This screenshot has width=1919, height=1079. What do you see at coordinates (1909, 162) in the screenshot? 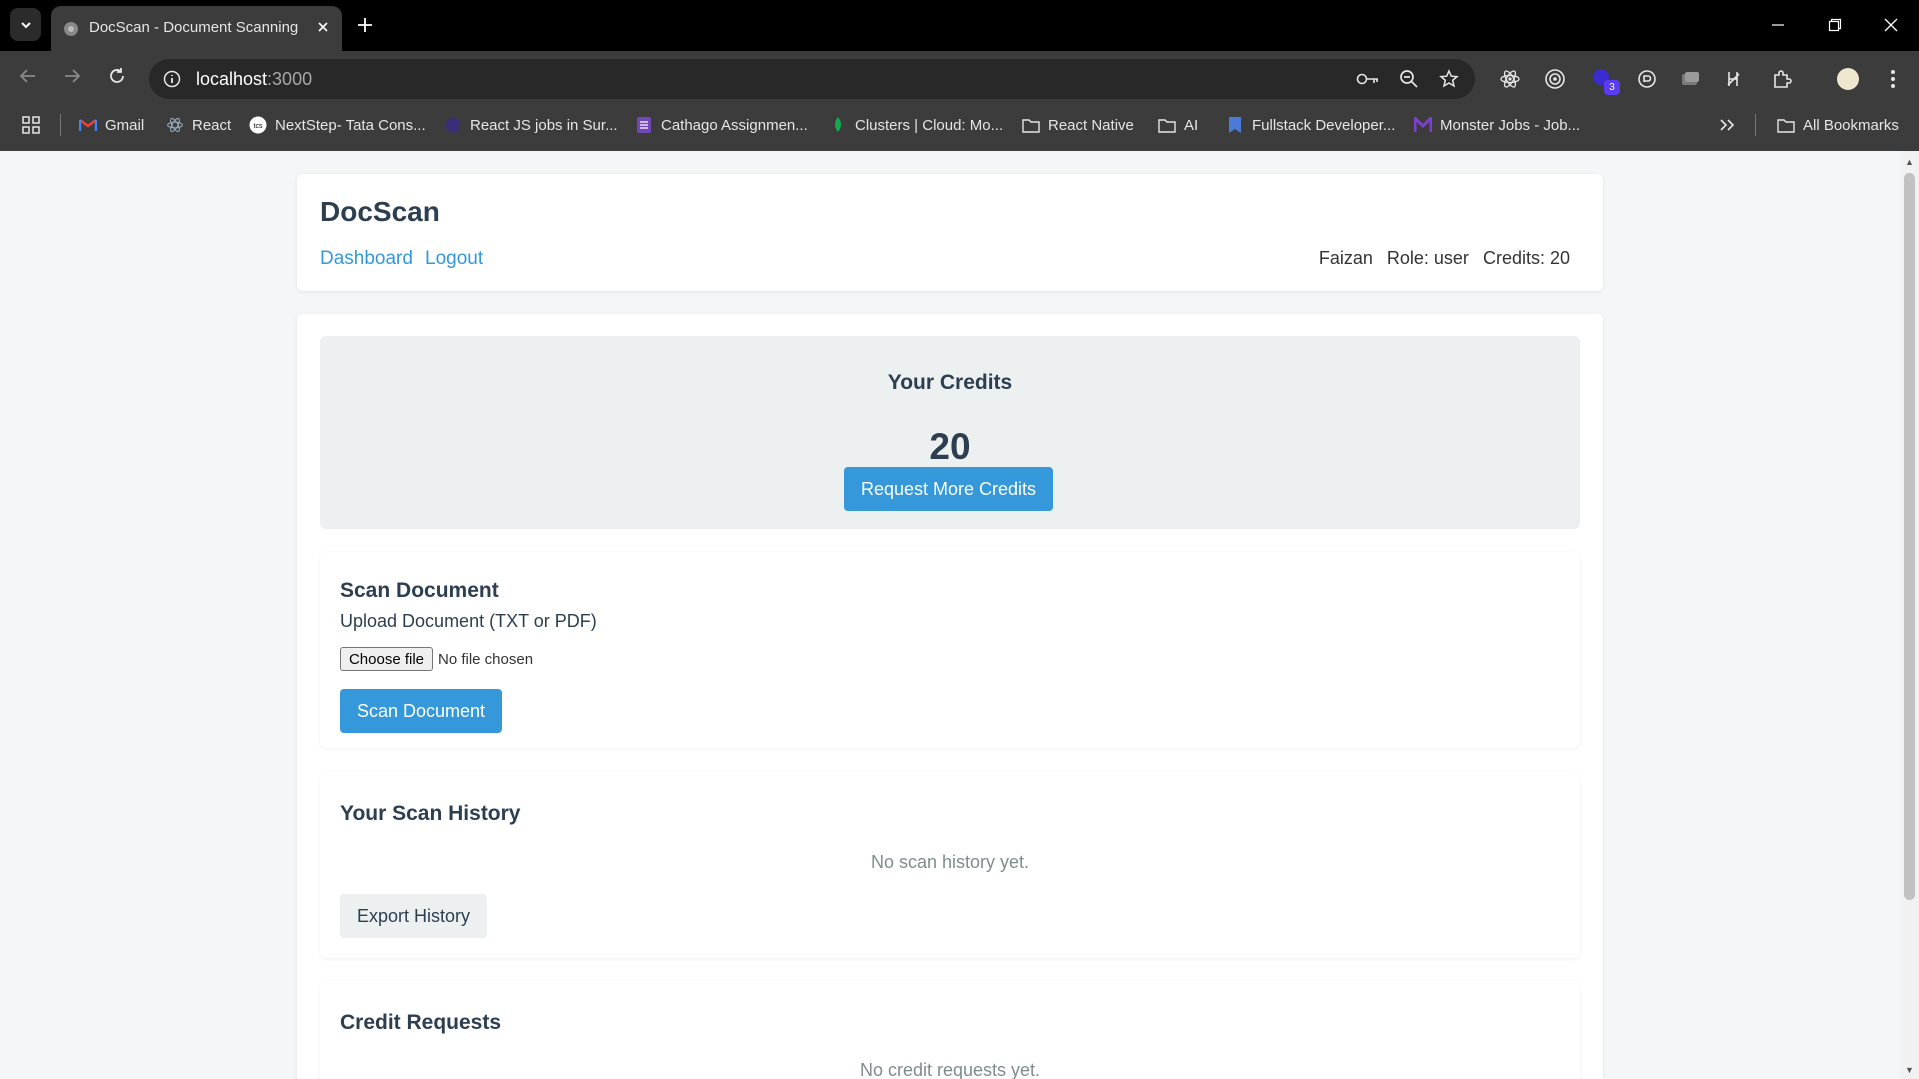
I see `scroll-up-arrow-icon: ▲` at bounding box center [1909, 162].